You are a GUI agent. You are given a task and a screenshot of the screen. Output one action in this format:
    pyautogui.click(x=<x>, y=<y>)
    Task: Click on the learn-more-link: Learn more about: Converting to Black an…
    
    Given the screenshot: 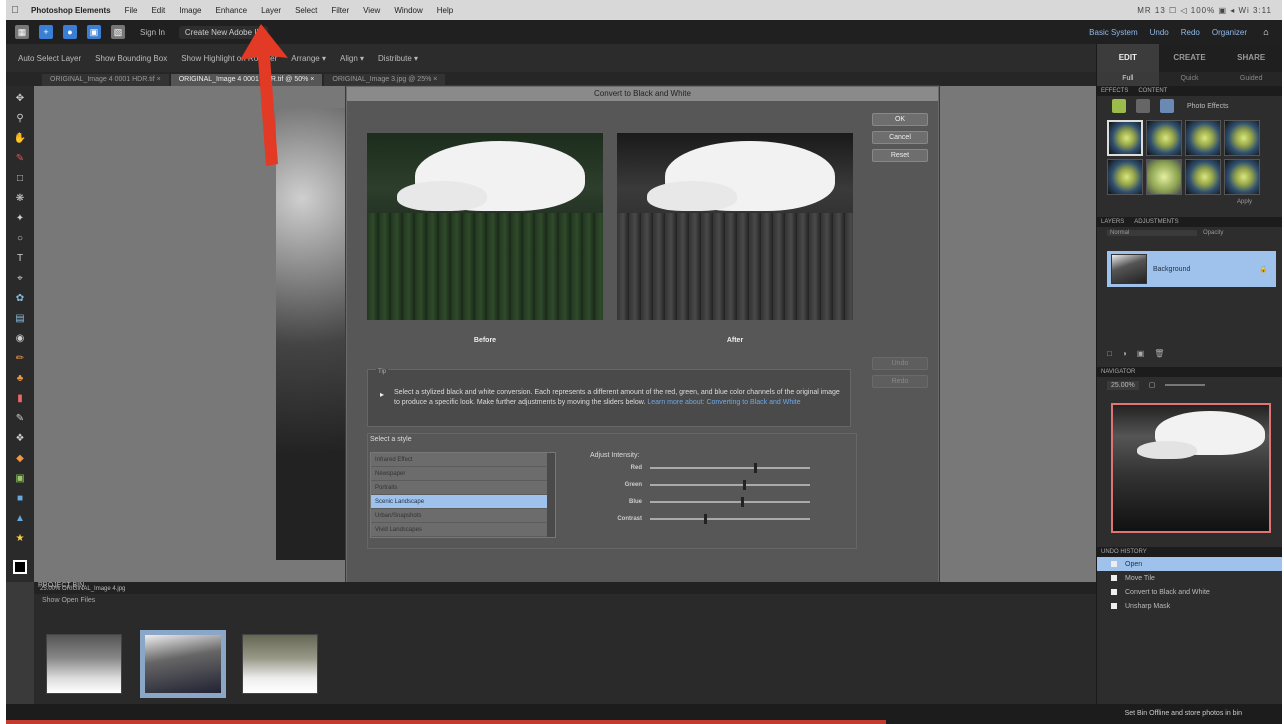 What is the action you would take?
    pyautogui.click(x=723, y=402)
    